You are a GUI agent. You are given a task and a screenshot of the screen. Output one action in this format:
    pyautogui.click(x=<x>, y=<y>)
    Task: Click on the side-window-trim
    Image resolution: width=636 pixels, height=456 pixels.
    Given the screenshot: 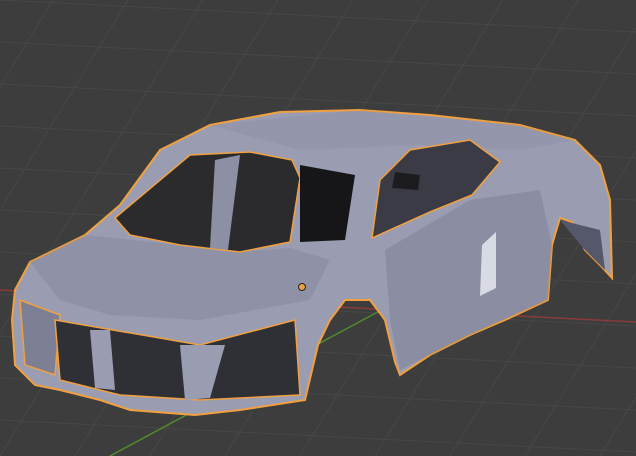 What is the action you would take?
    pyautogui.click(x=406, y=181)
    